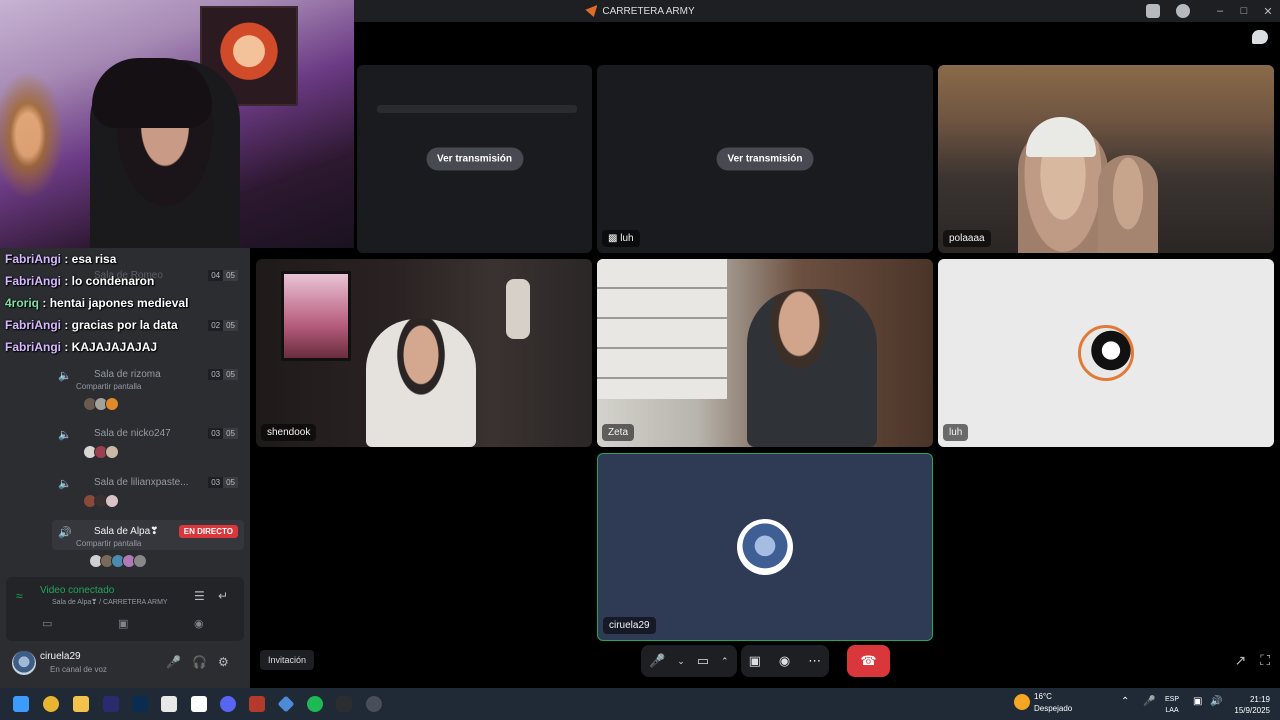  I want to click on capcut-editor-icon, so click(344, 704).